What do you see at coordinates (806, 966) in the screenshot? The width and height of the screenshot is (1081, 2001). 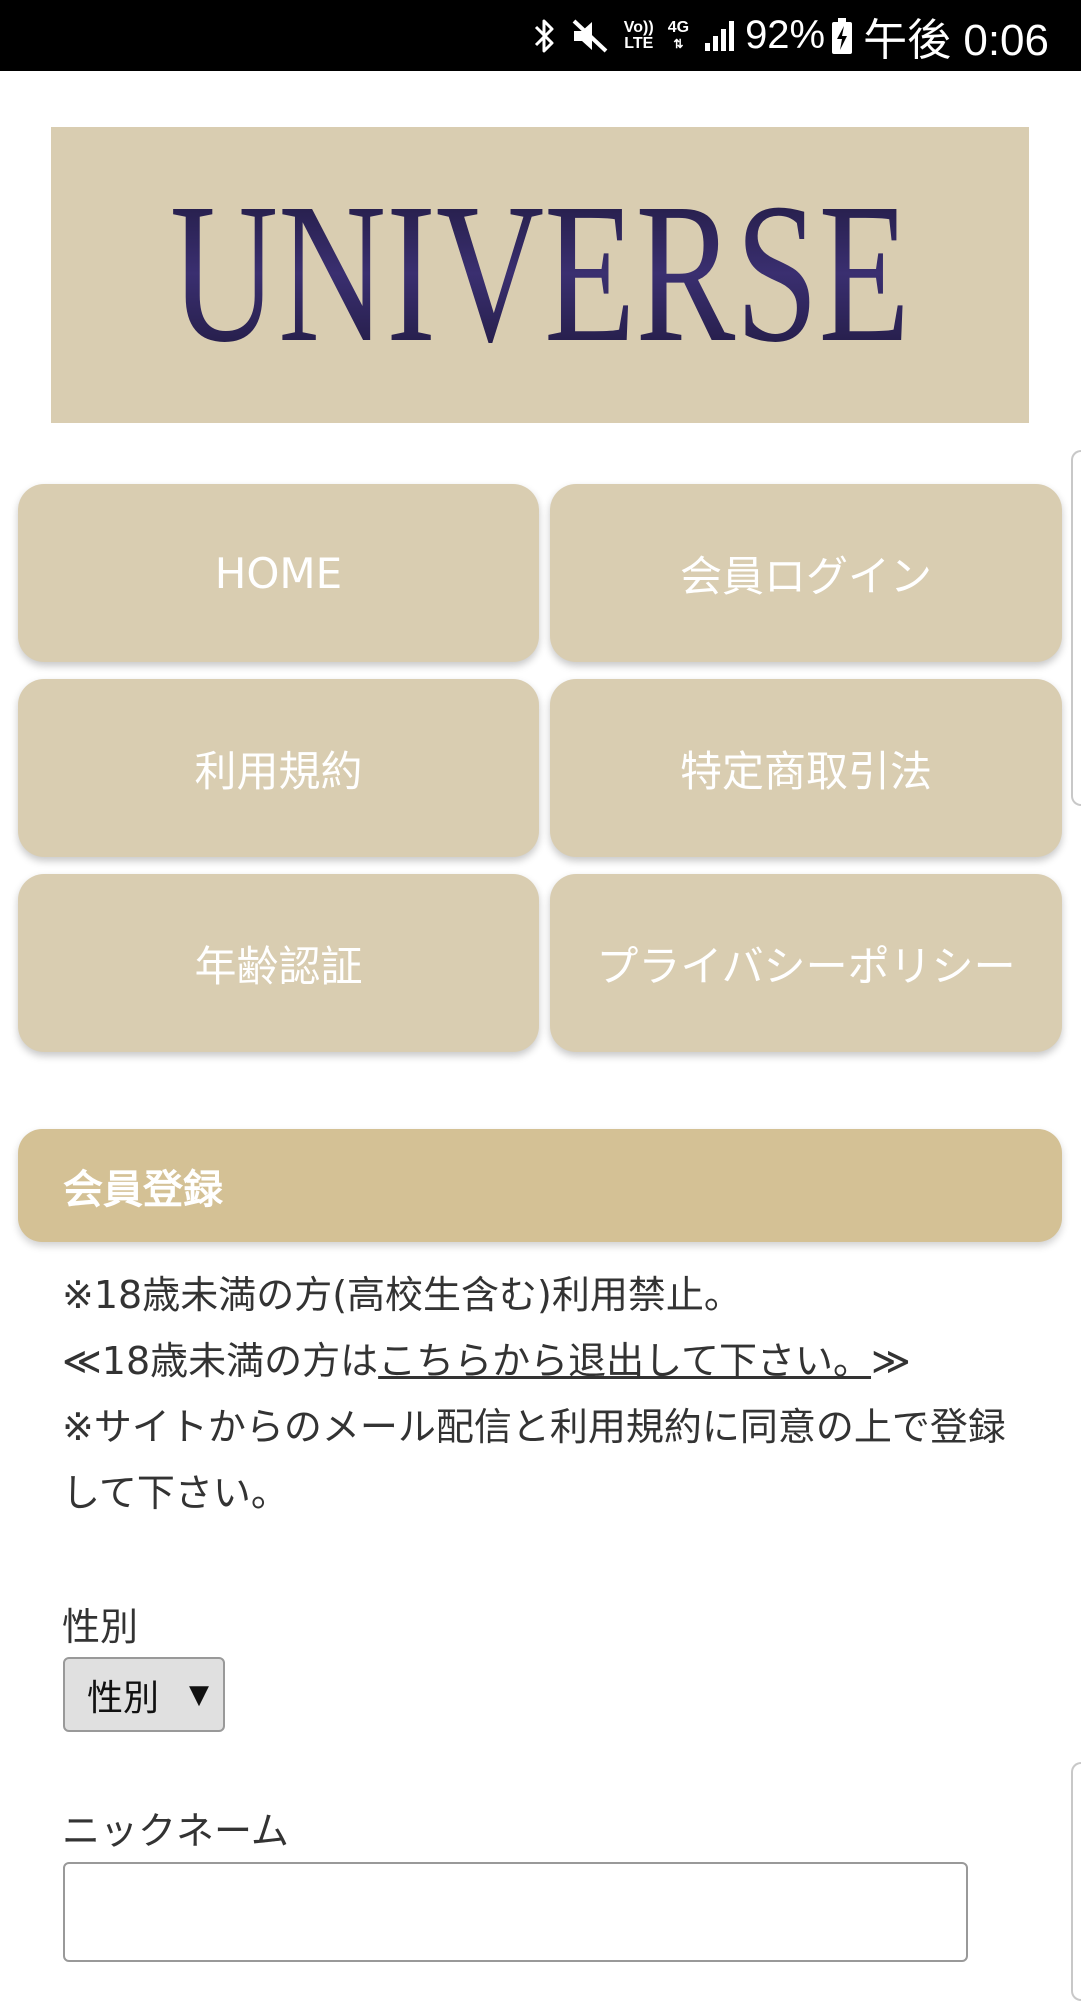 I see `nav-privacy-policy-label: プライバシーポリシー` at bounding box center [806, 966].